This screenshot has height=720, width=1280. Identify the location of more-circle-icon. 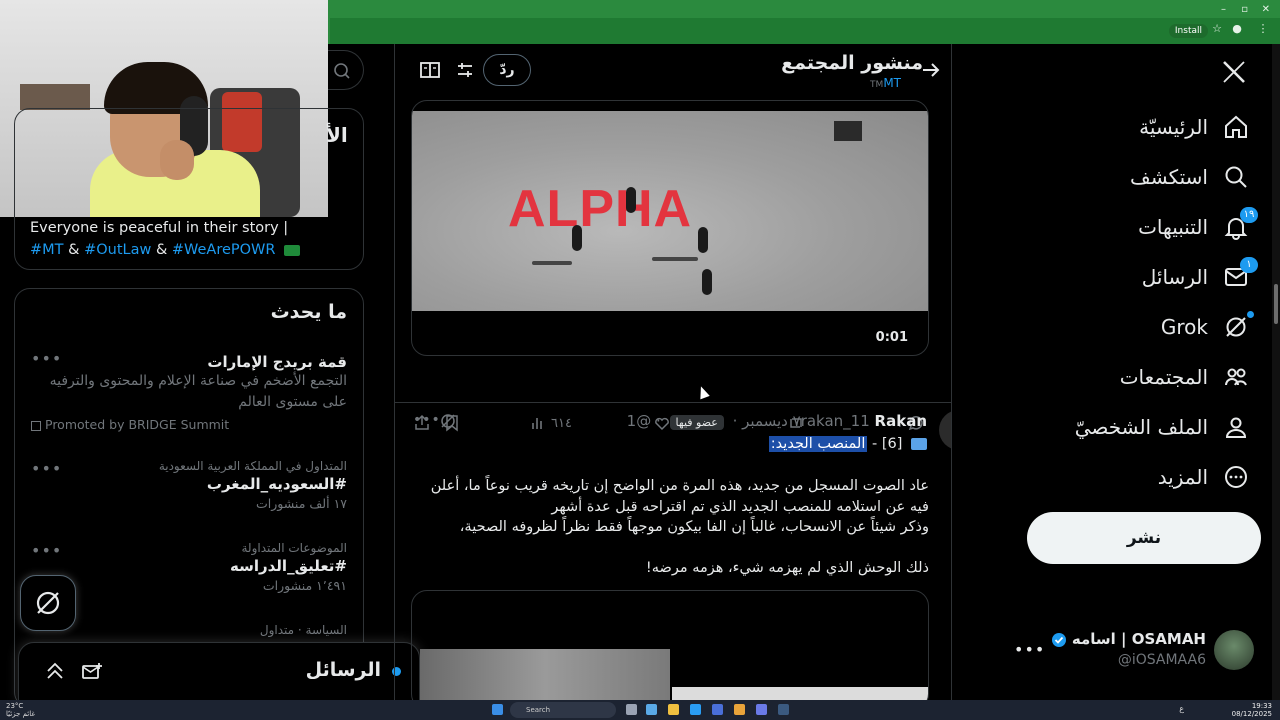
(1236, 477).